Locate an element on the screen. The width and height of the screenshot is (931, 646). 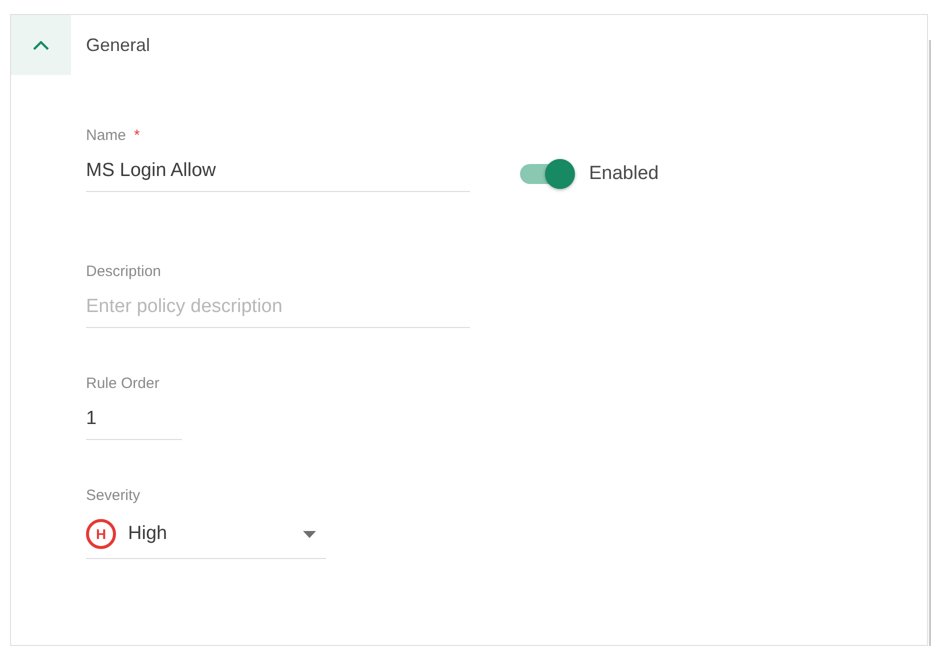
input-field: MS Login Allow is located at coordinates (278, 171).